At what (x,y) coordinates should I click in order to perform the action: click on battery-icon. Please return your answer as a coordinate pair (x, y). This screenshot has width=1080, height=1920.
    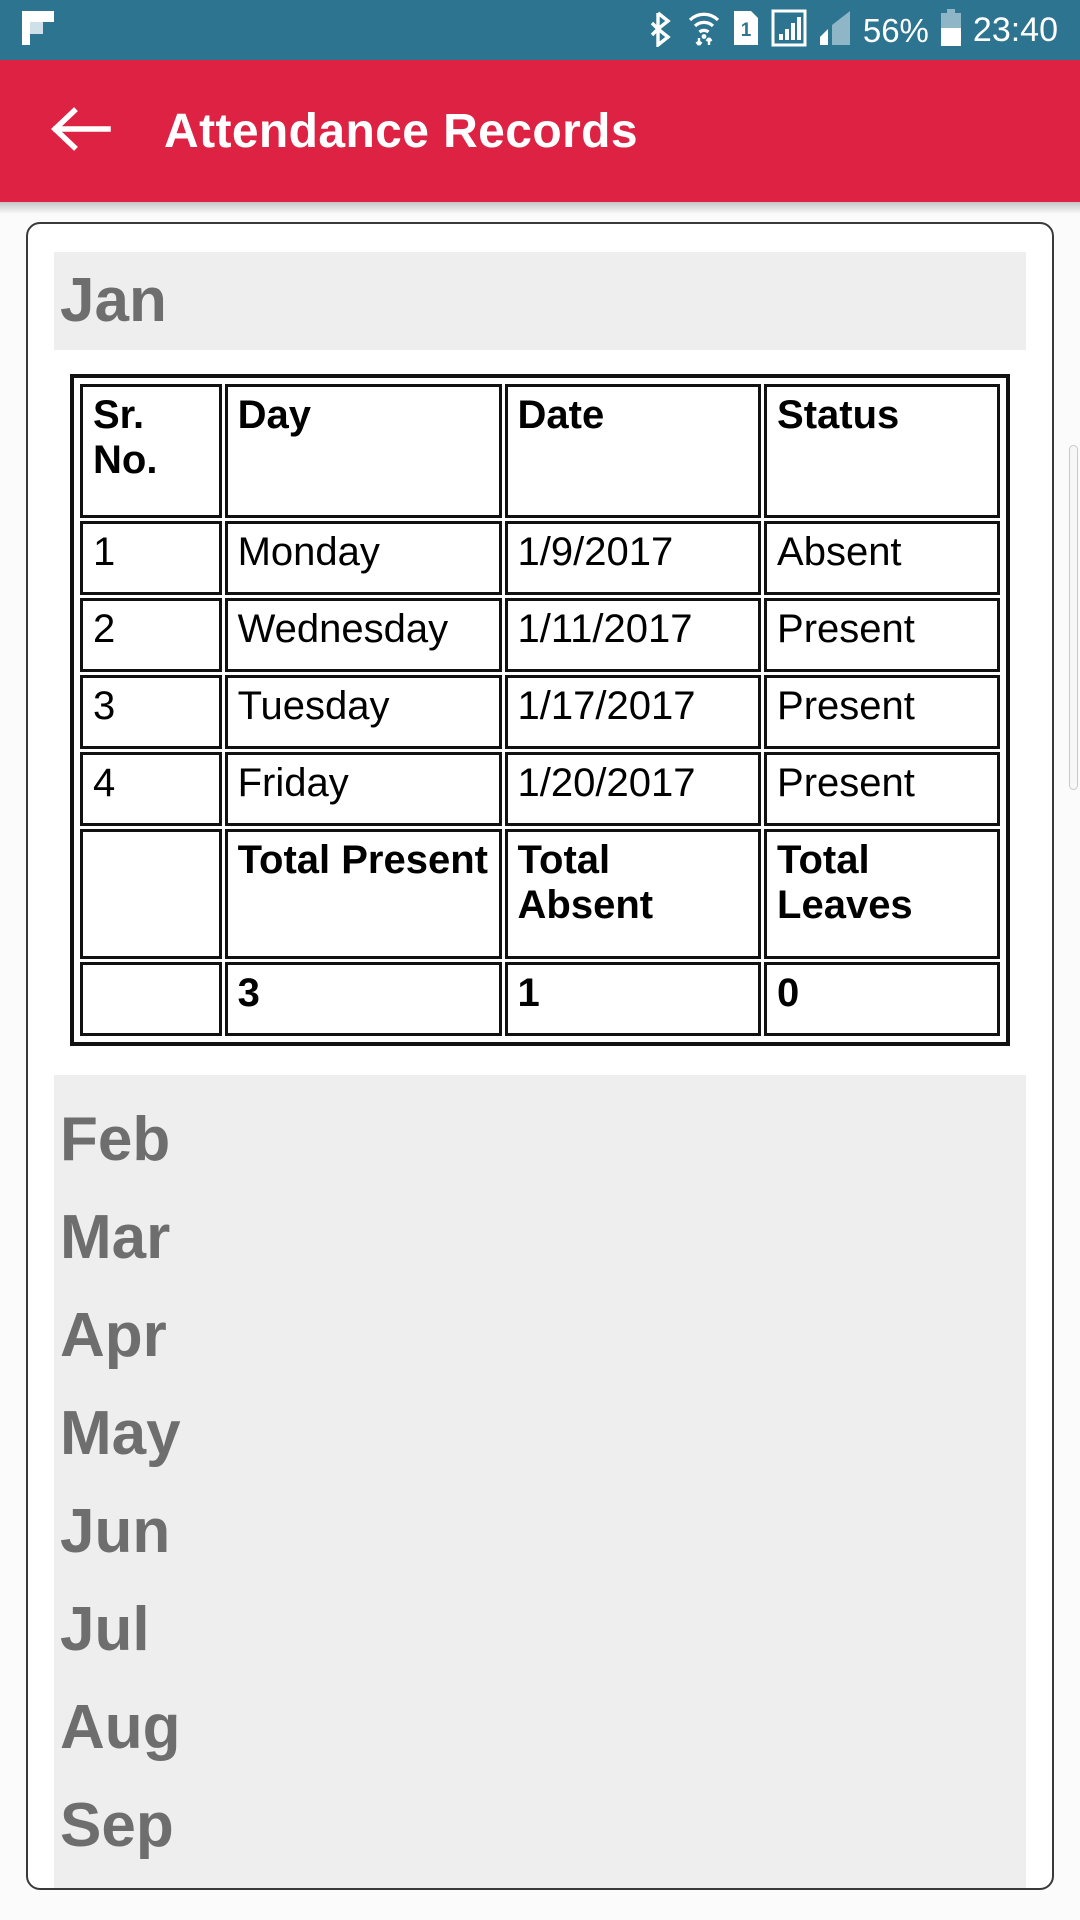
    Looking at the image, I should click on (951, 30).